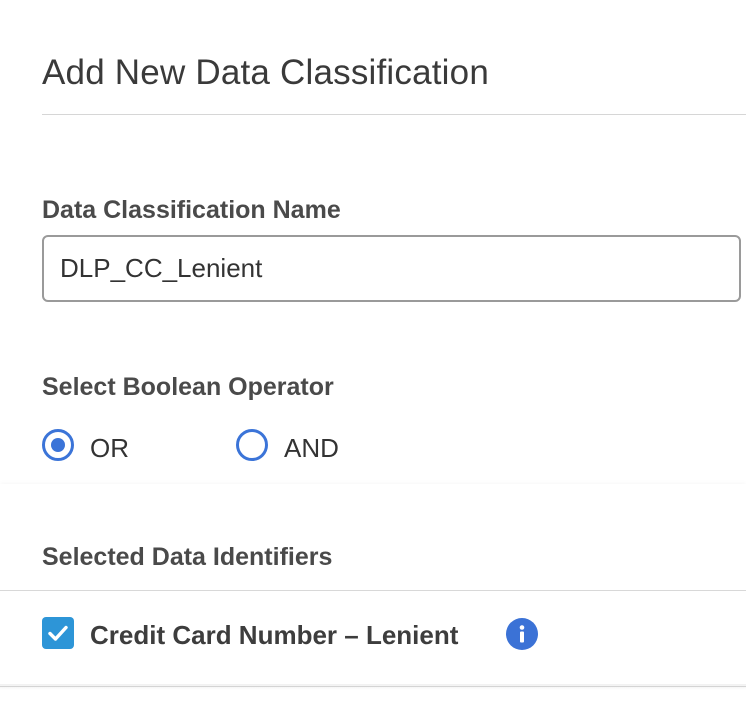 The image size is (746, 718). I want to click on radio-button-or-selected, so click(58, 445).